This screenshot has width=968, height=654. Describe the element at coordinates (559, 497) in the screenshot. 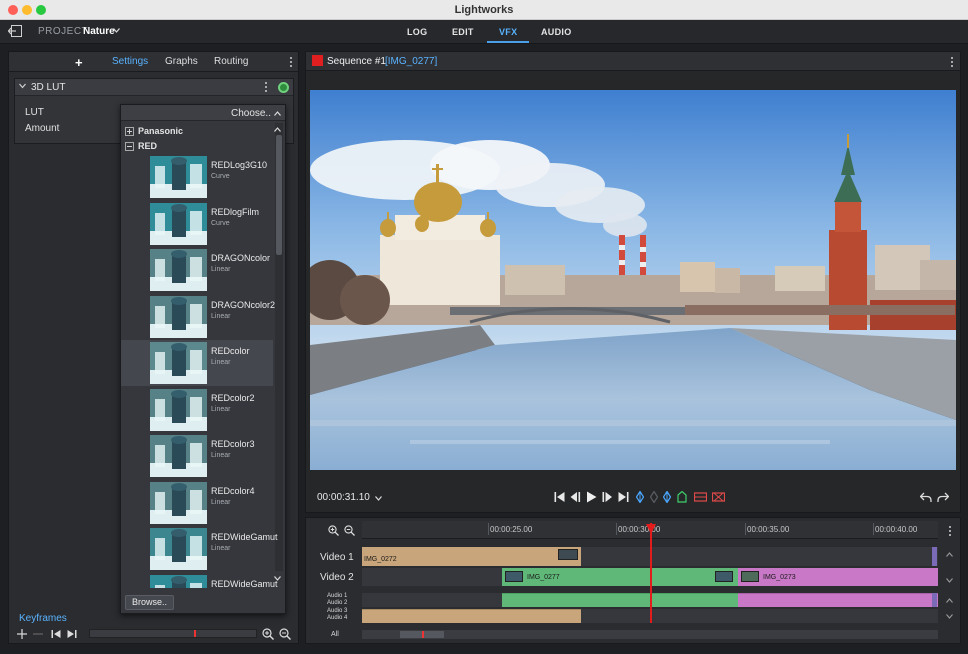

I see `go-to-start-icon` at that location.